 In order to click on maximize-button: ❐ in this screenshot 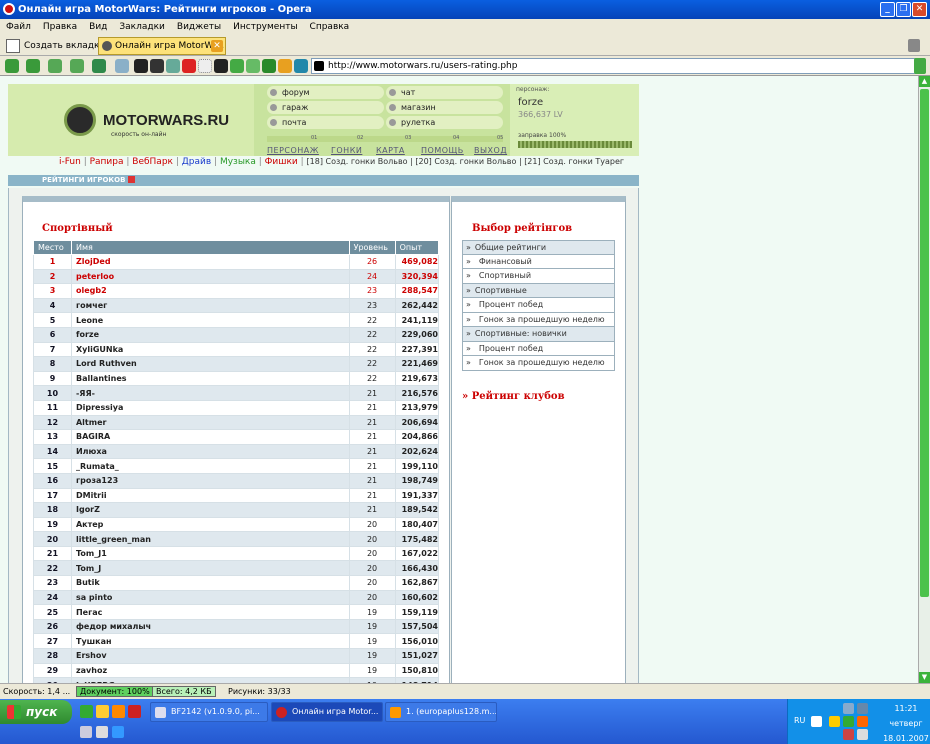, I will do `click(903, 9)`.